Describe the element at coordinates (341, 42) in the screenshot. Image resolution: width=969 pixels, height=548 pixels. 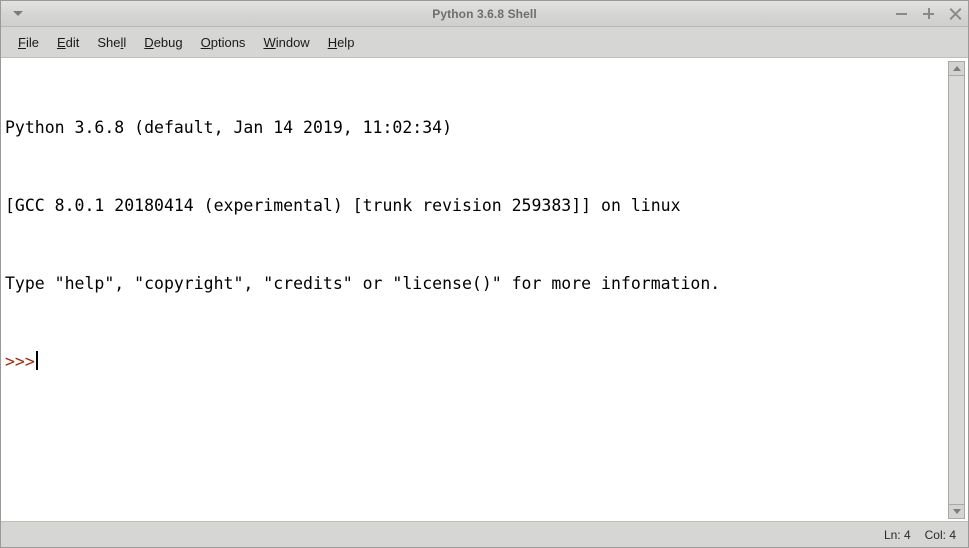
I see `menu-item-help: Help` at that location.